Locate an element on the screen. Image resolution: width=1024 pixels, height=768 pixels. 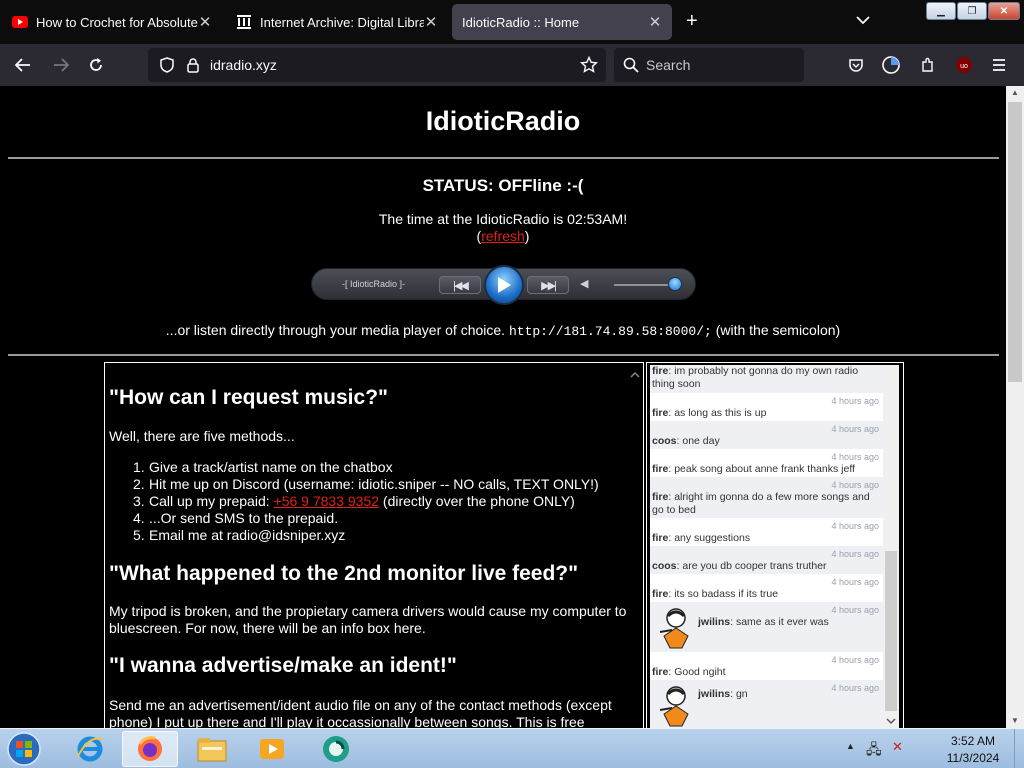
chat-scroll-thumb is located at coordinates (891, 631).